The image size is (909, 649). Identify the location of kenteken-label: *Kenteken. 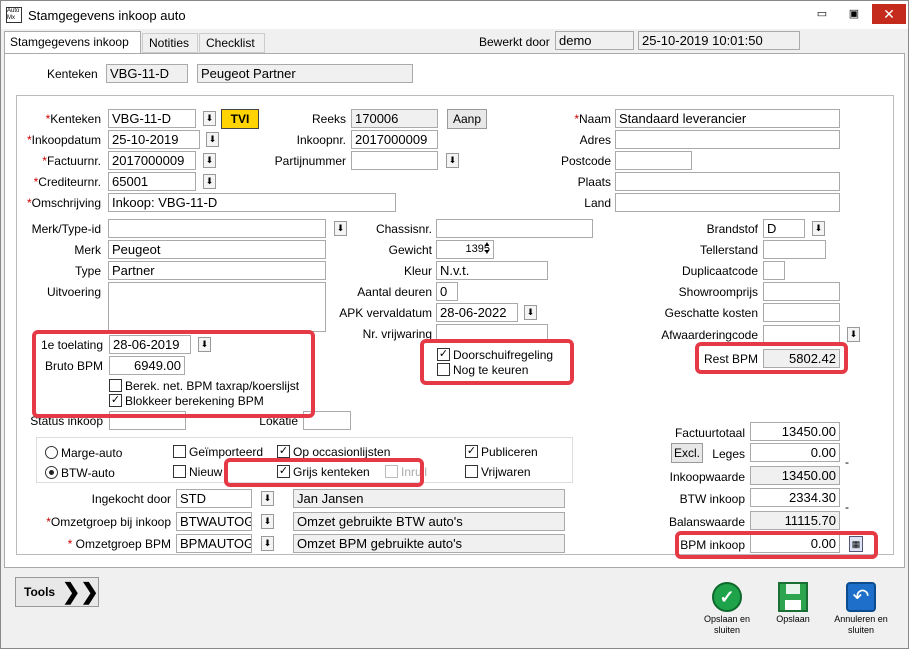
(73, 119).